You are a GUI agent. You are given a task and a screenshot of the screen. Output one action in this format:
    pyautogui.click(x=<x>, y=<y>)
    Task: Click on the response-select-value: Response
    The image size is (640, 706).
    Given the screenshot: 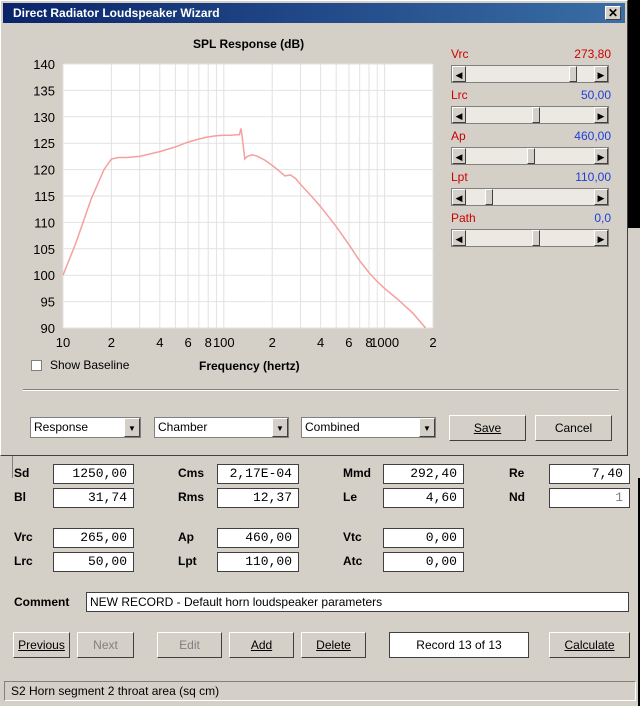 What is the action you would take?
    pyautogui.click(x=61, y=427)
    